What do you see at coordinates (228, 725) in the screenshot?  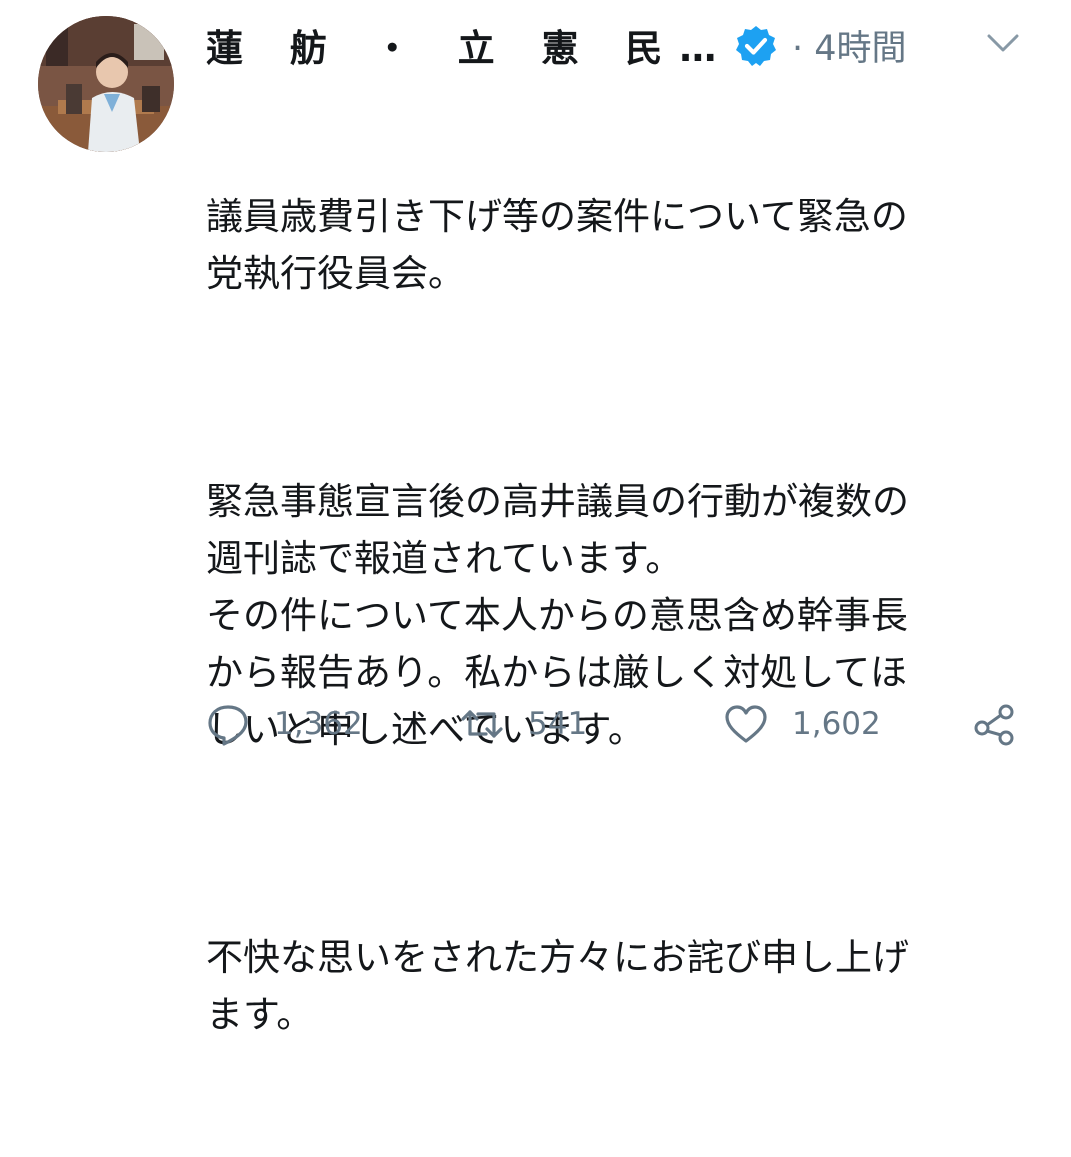 I see `reply-icon` at bounding box center [228, 725].